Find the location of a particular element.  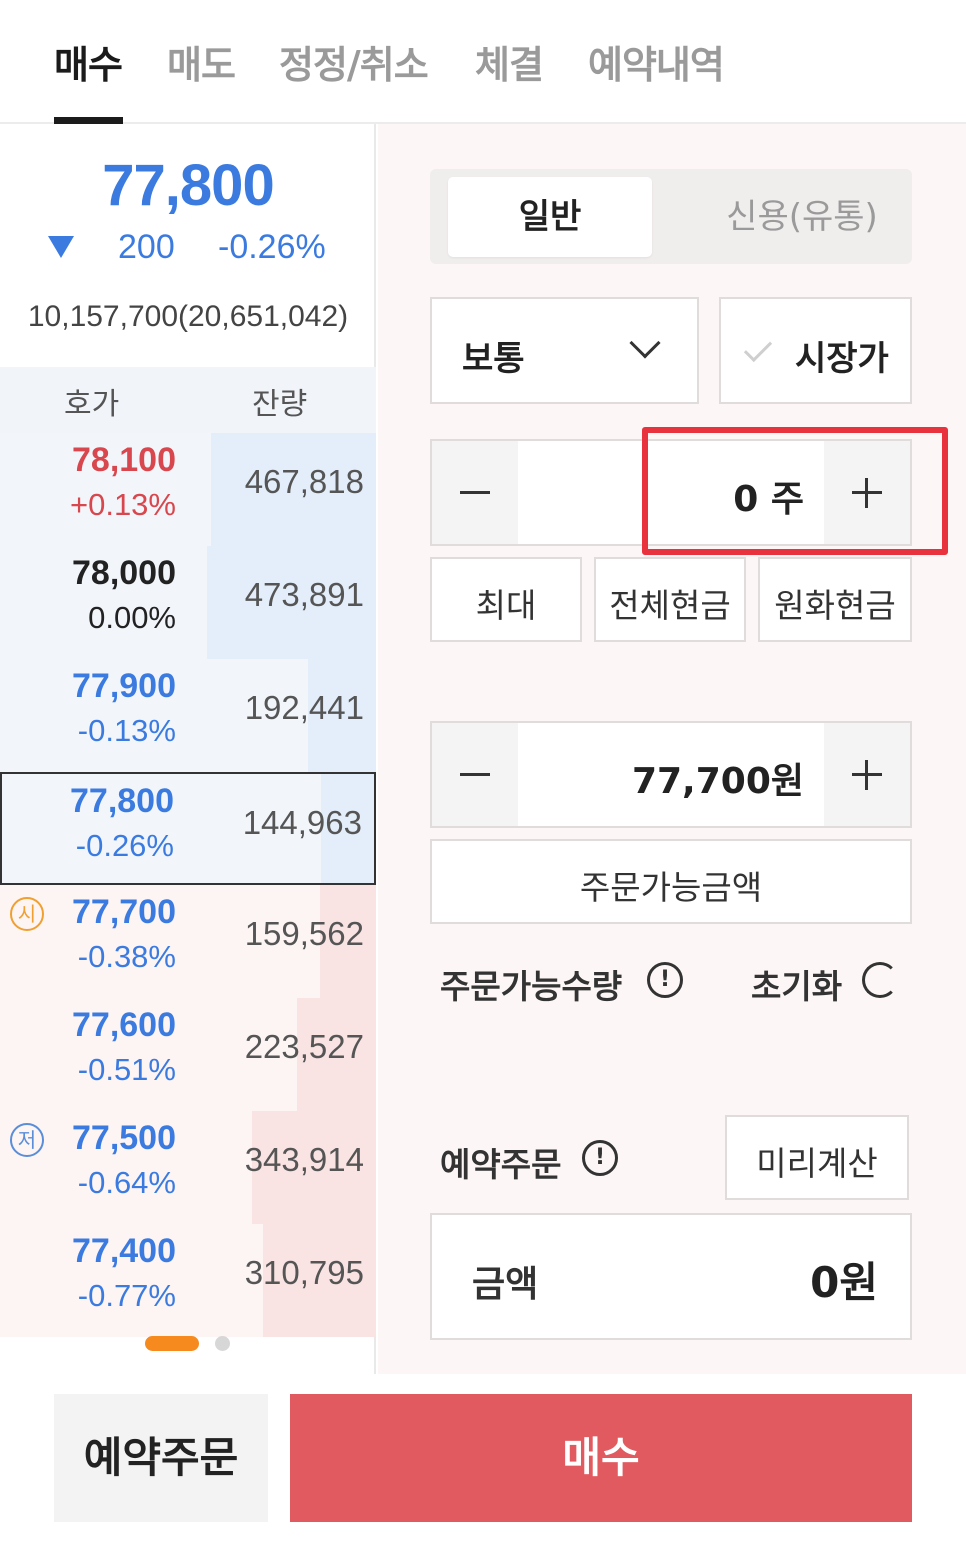

reset-button: 초기화 is located at coordinates (796, 984).